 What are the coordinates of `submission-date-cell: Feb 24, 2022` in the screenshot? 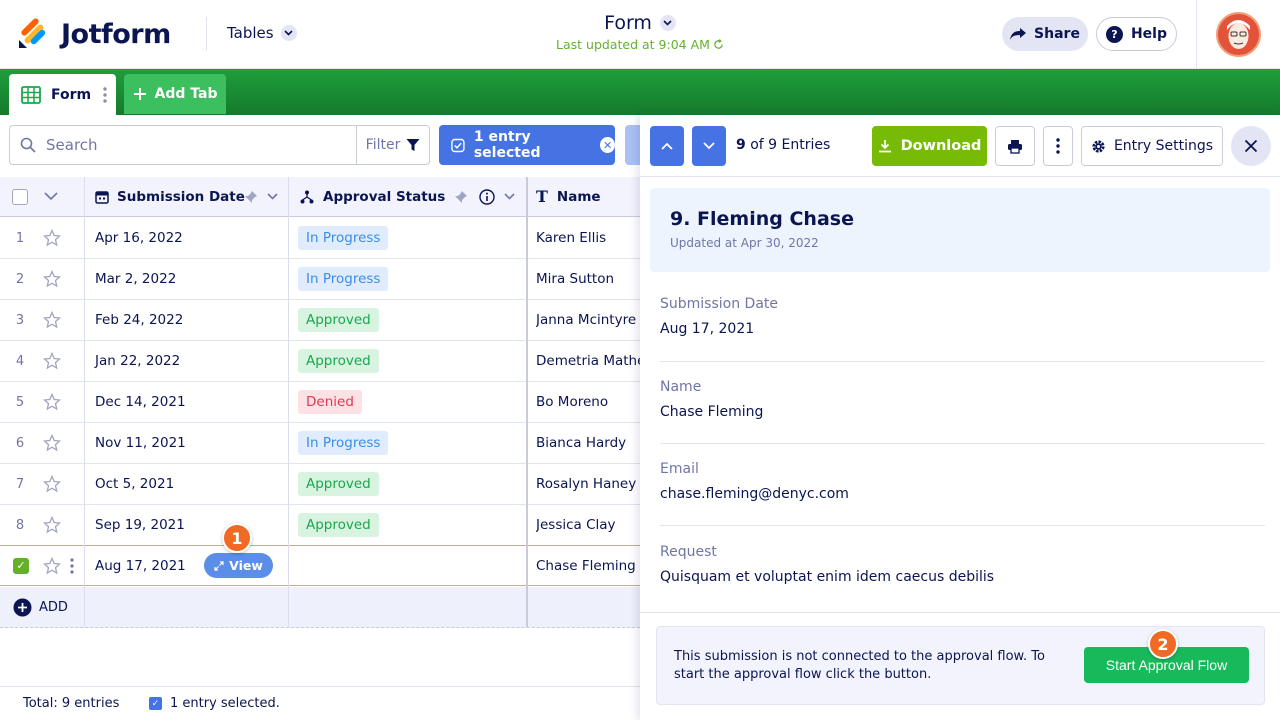 It's located at (139, 320).